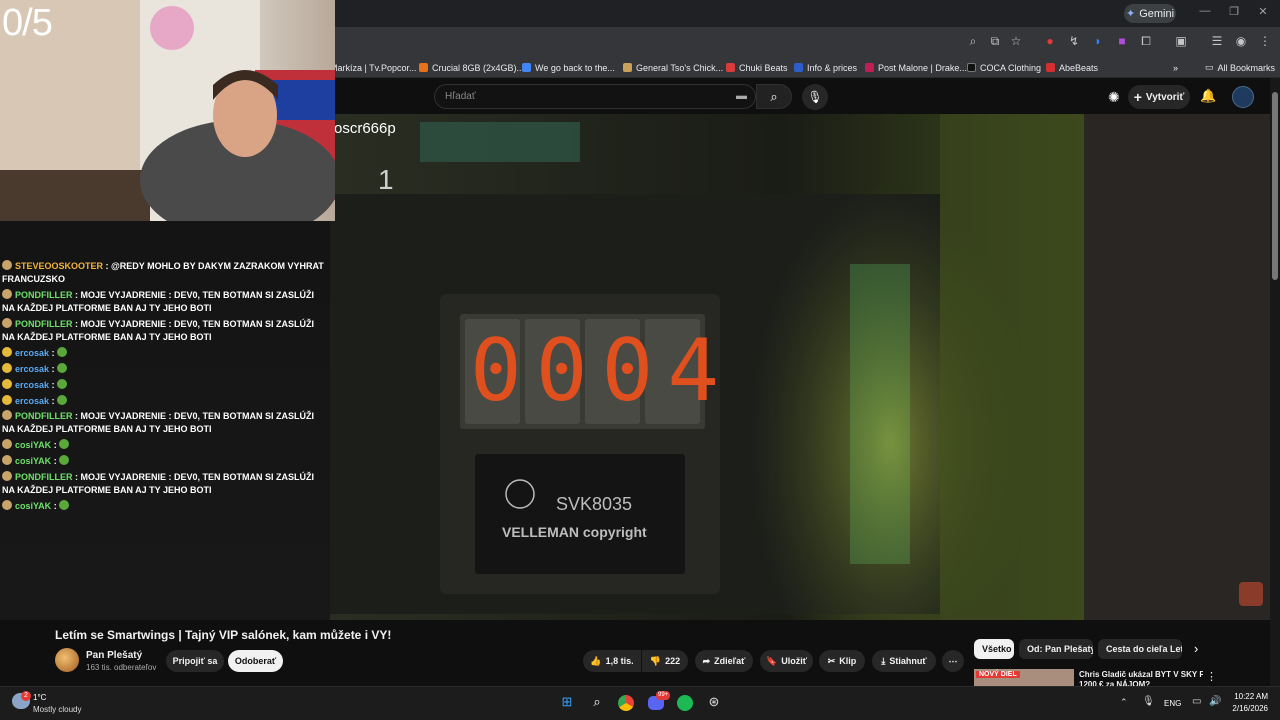 The image size is (1280, 720). I want to click on chat-message: ercosak :, so click(165, 369).